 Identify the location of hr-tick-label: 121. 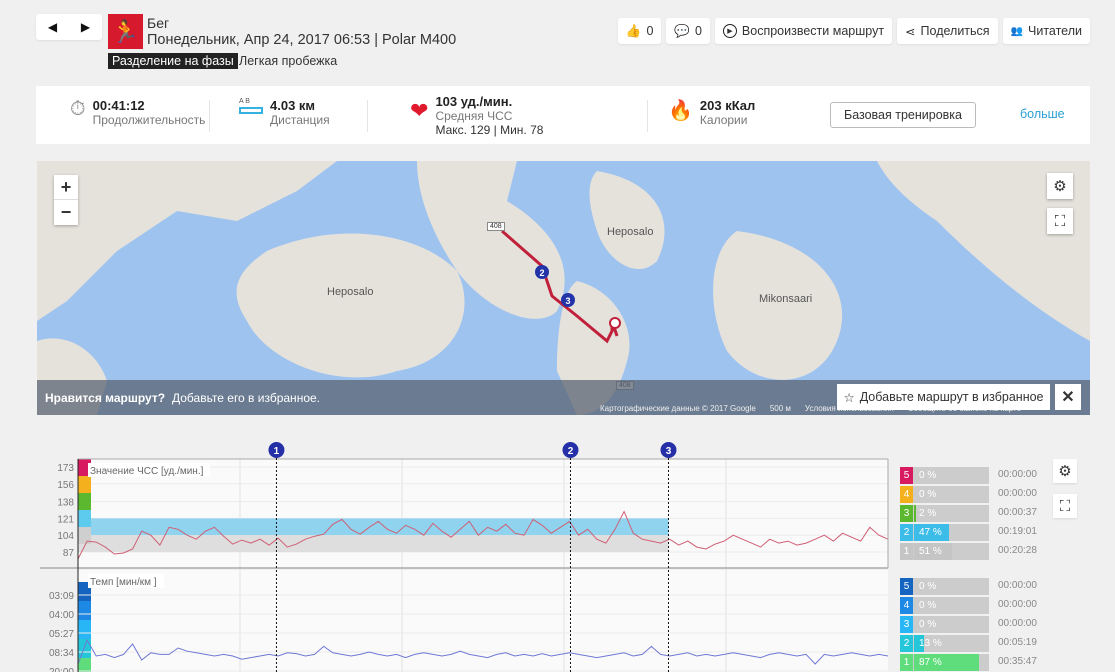
(65, 519).